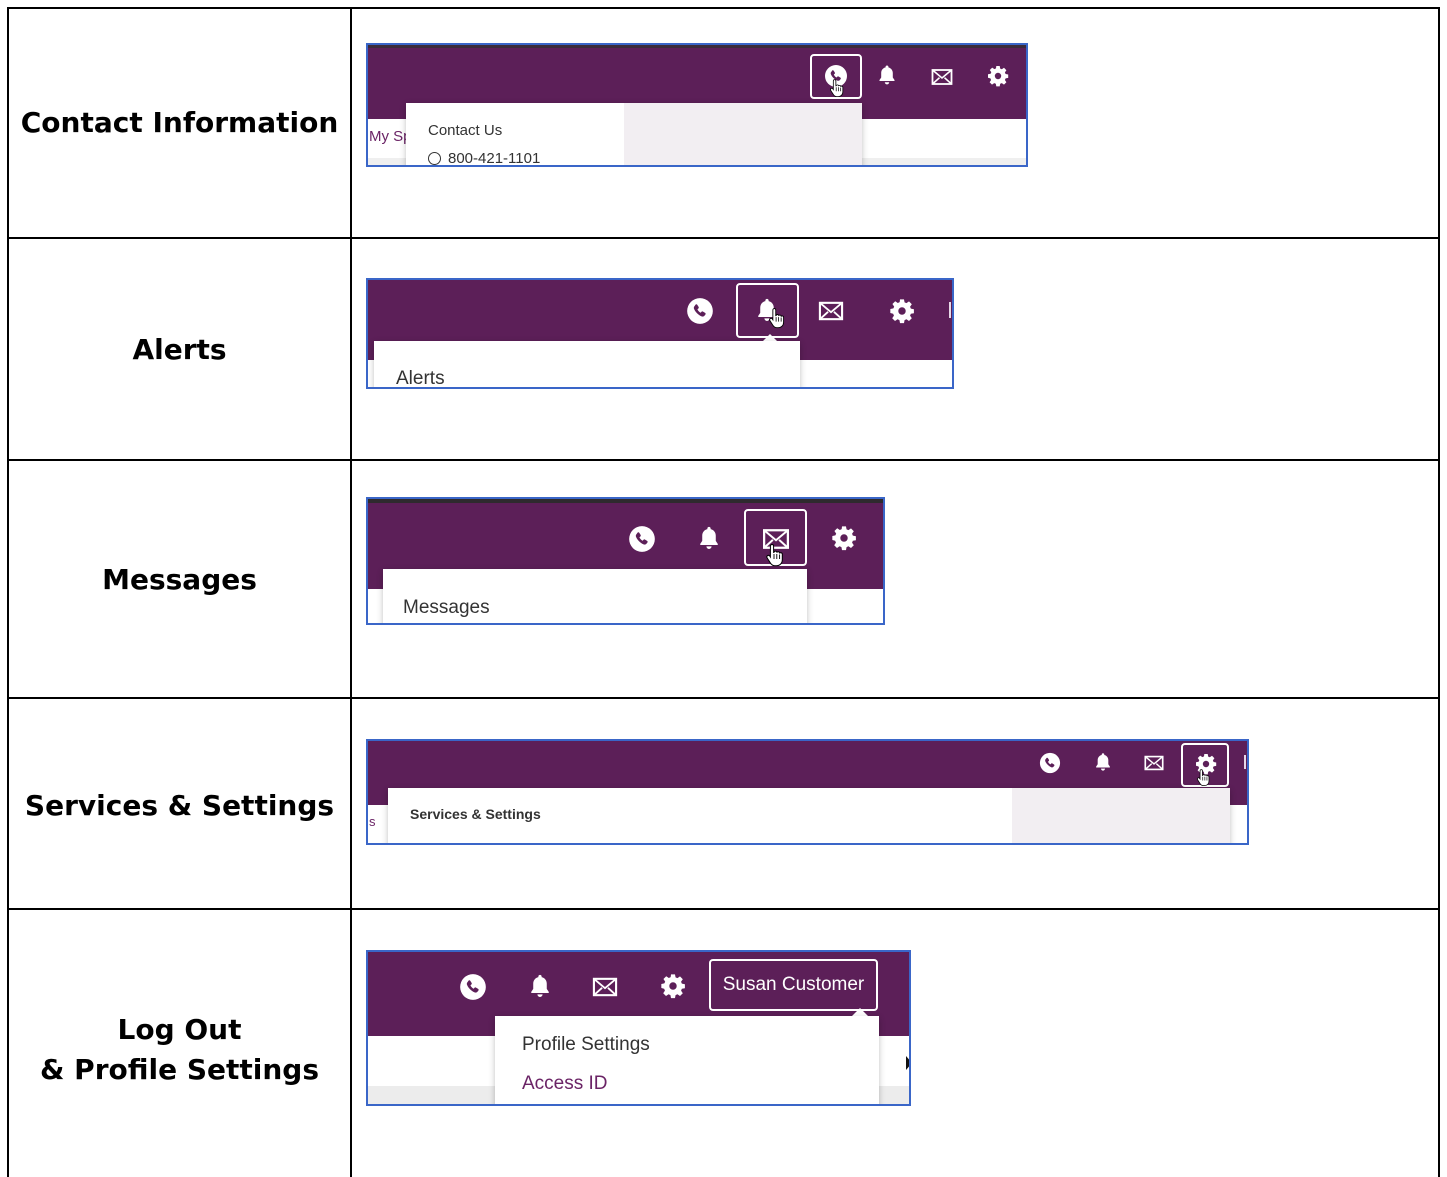  What do you see at coordinates (372, 821) in the screenshot?
I see `tab-partial: s` at bounding box center [372, 821].